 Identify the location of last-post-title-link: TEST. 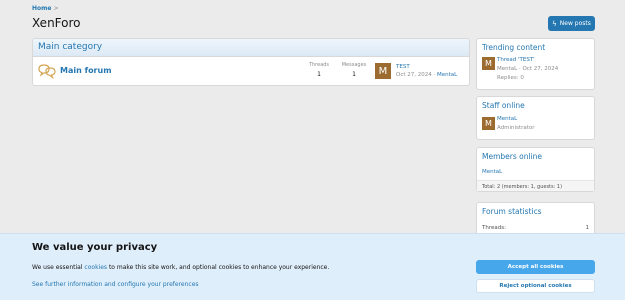
(403, 67).